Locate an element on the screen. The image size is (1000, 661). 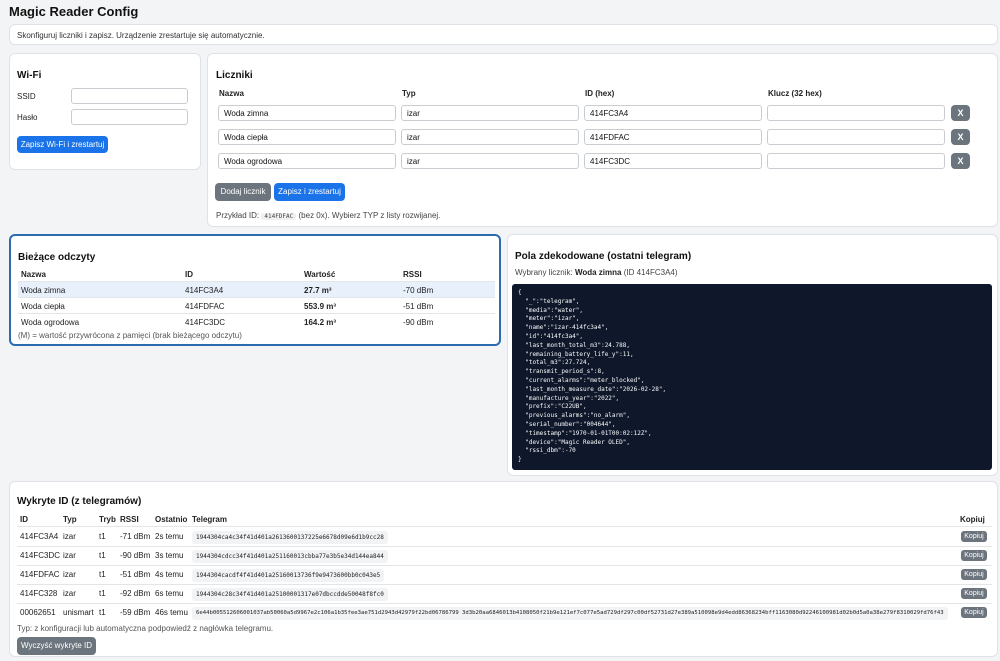
col-id-header: ID is located at coordinates (189, 274).